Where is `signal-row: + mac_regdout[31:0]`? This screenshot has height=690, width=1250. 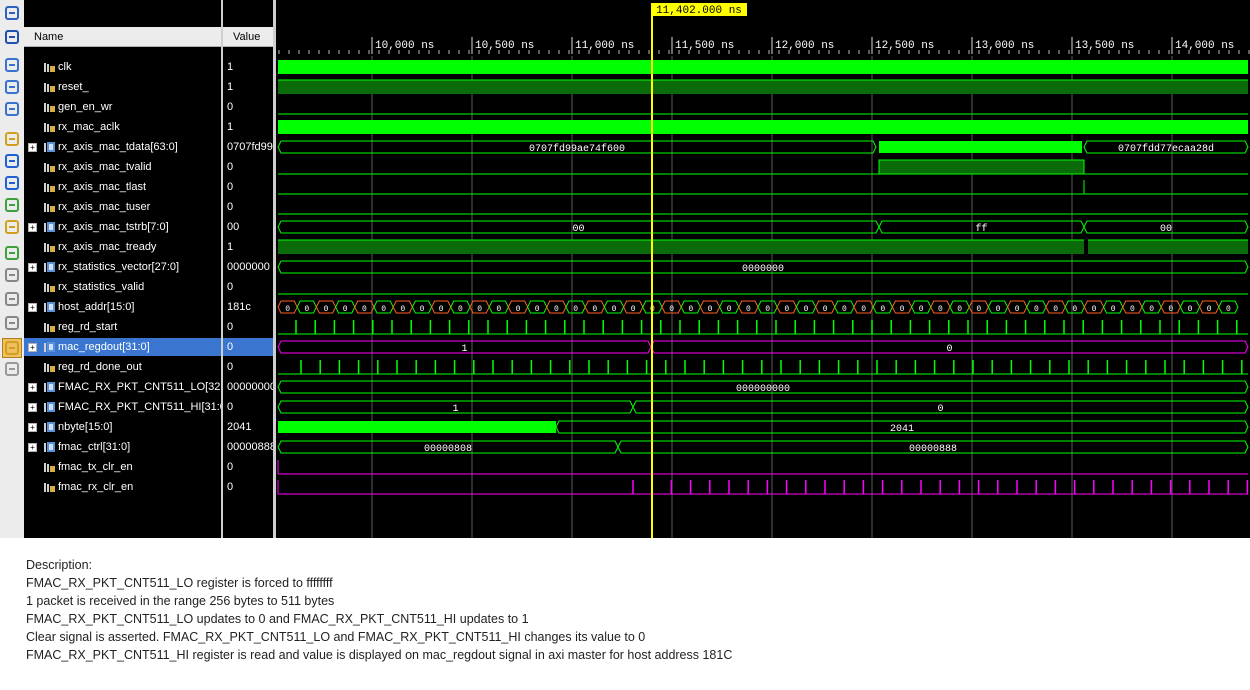
signal-row: + mac_regdout[31:0] is located at coordinates (122, 347).